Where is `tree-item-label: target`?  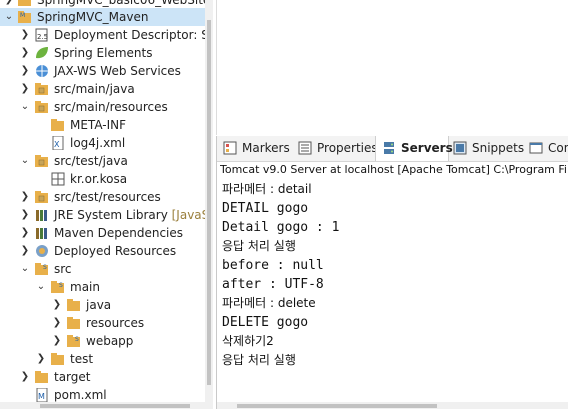 tree-item-label: target is located at coordinates (72, 377).